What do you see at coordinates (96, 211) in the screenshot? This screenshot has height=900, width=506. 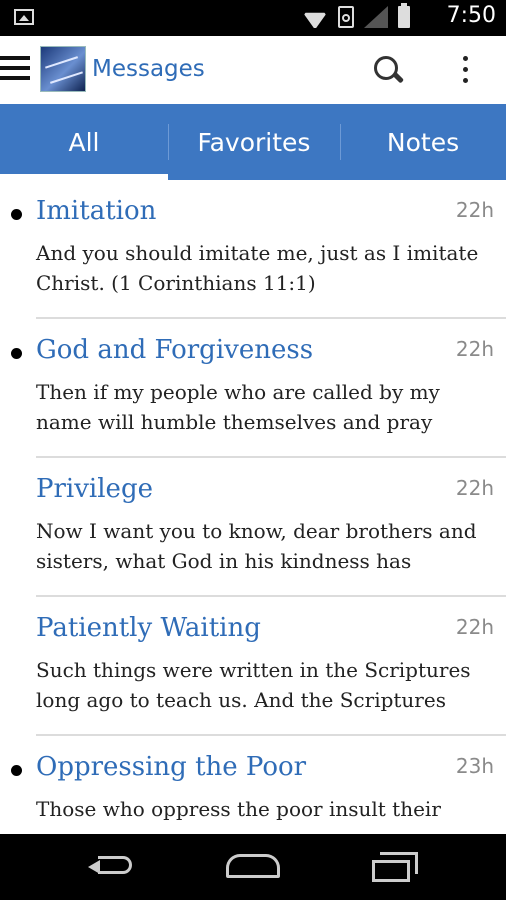 I see `message-title: Imitation` at bounding box center [96, 211].